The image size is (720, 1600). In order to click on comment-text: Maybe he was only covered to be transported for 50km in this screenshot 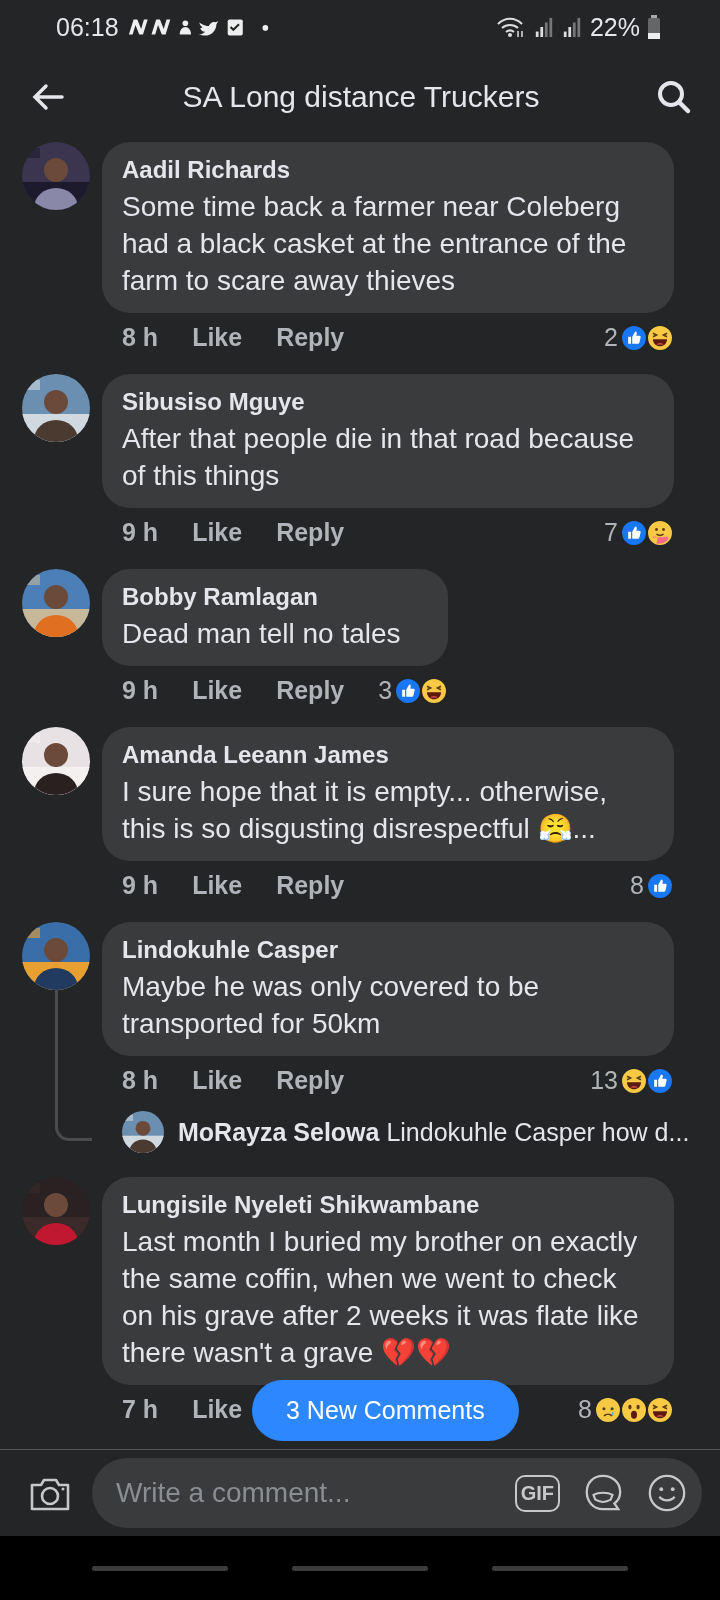, I will do `click(331, 1005)`.